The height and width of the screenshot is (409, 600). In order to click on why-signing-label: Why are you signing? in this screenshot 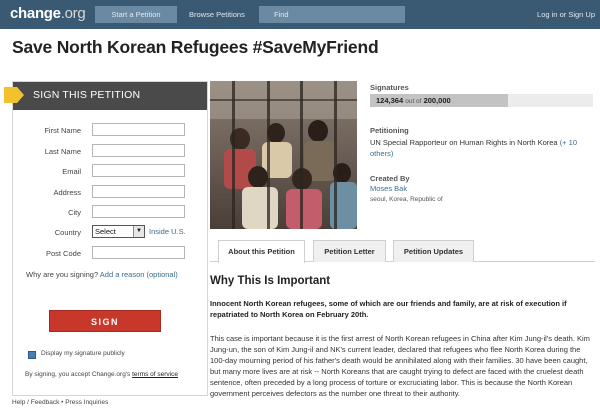, I will do `click(62, 274)`.